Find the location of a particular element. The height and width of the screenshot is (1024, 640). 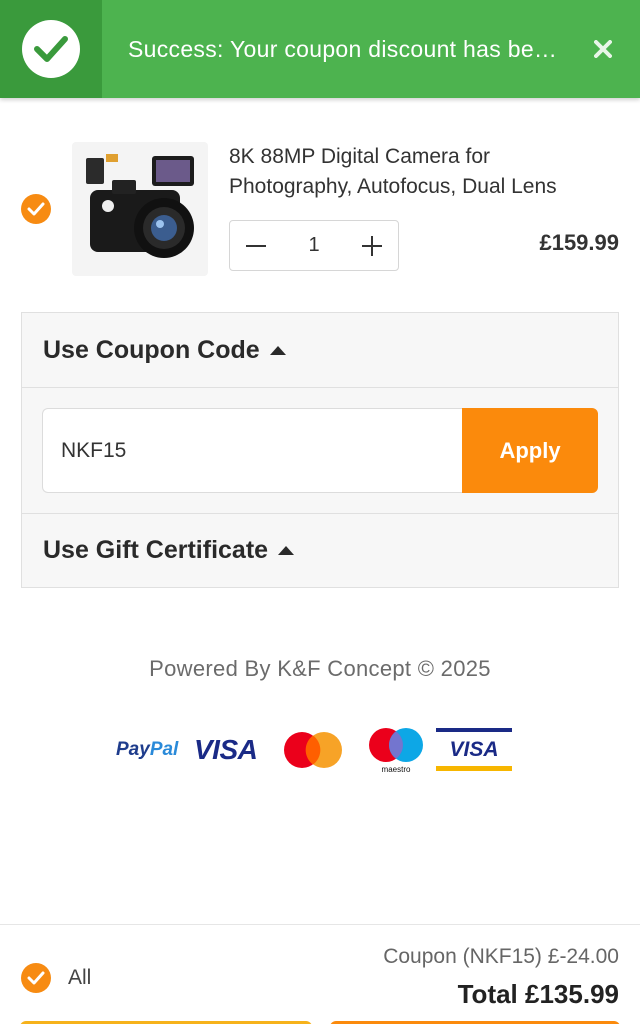

coupon-heading: Use Coupon Code is located at coordinates (151, 349).